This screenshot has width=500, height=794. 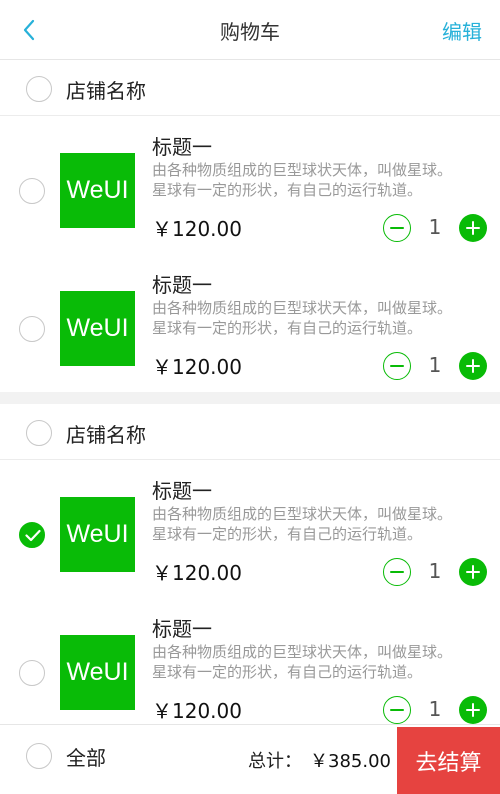 I want to click on checkmark-icon, so click(x=33, y=535).